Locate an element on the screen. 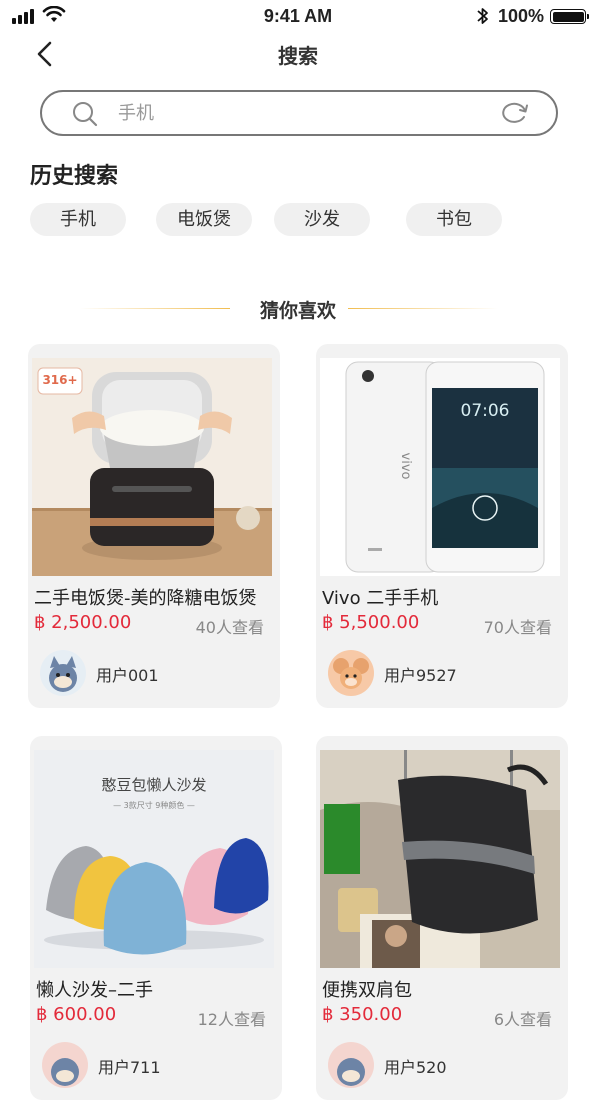 This screenshot has width=596, height=1100. product-badge: 316+ is located at coordinates (59, 380).